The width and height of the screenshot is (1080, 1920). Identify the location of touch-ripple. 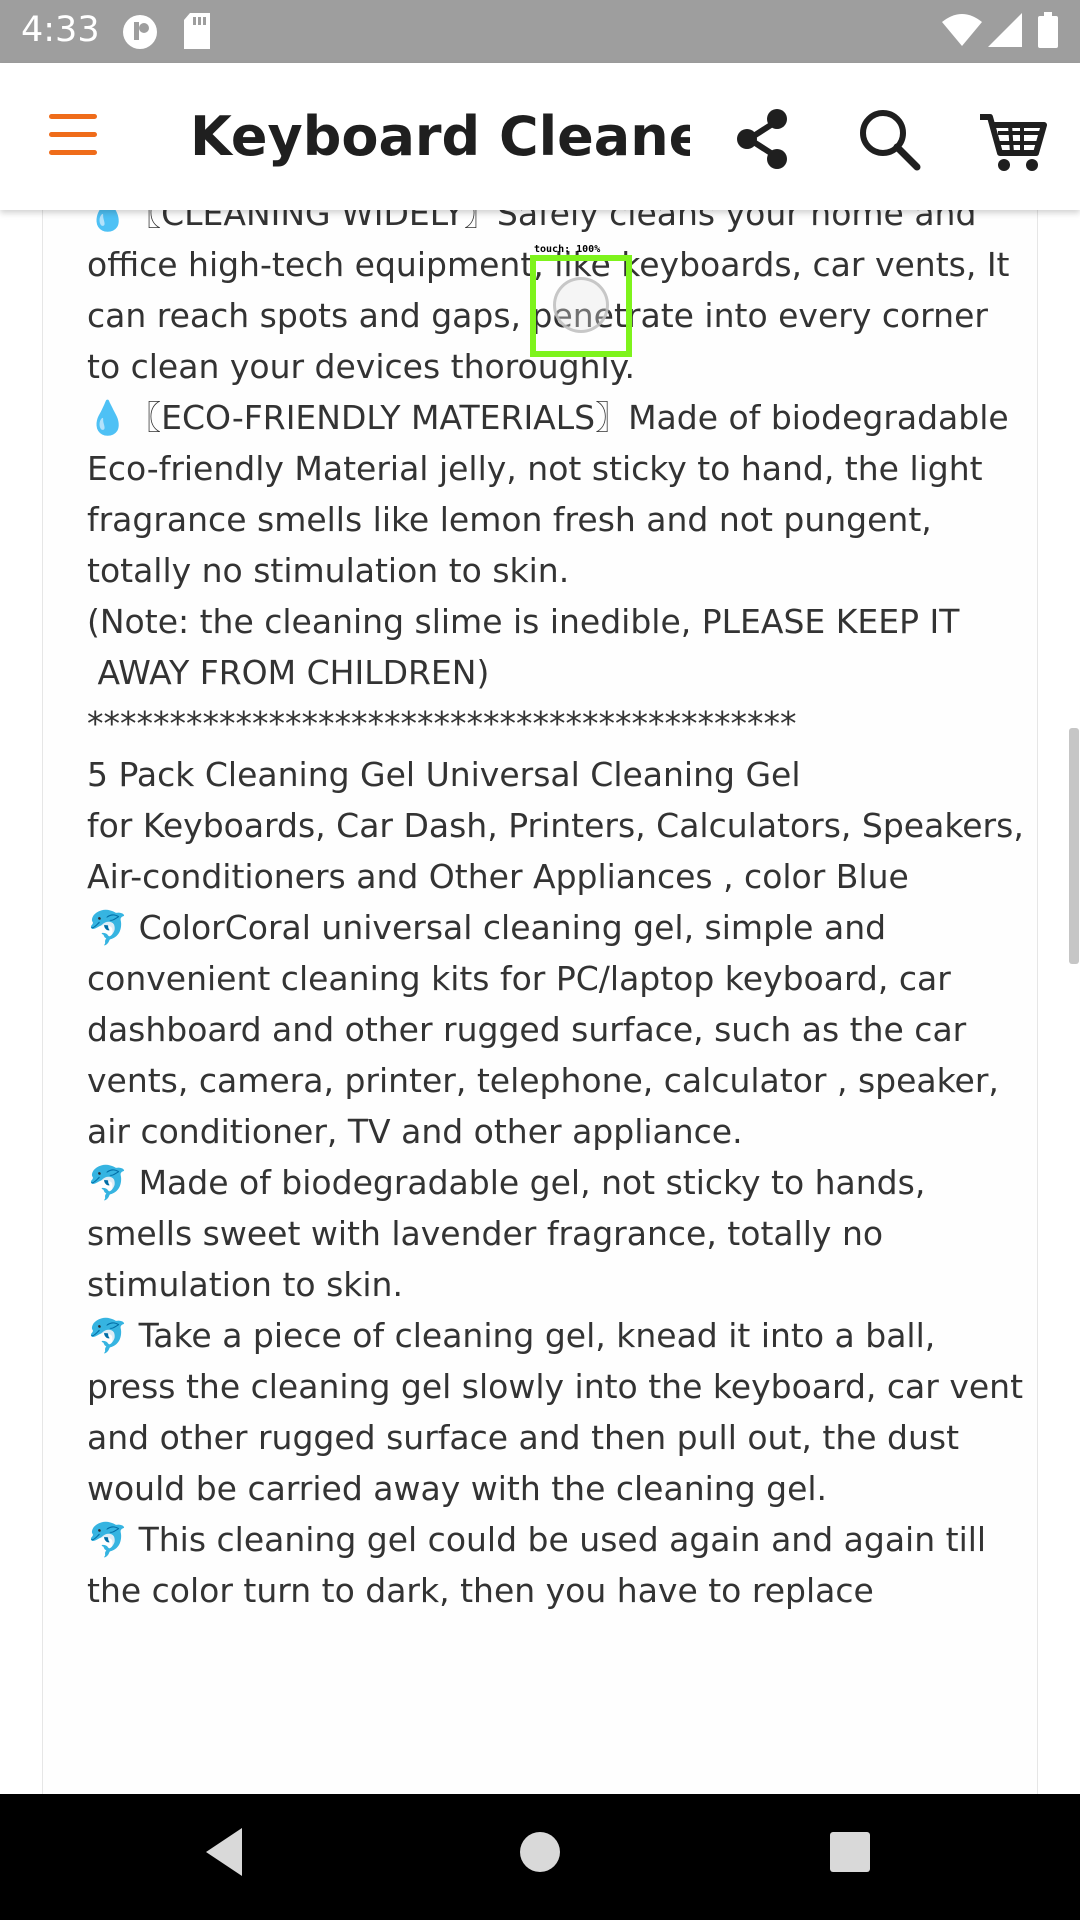
(581, 305).